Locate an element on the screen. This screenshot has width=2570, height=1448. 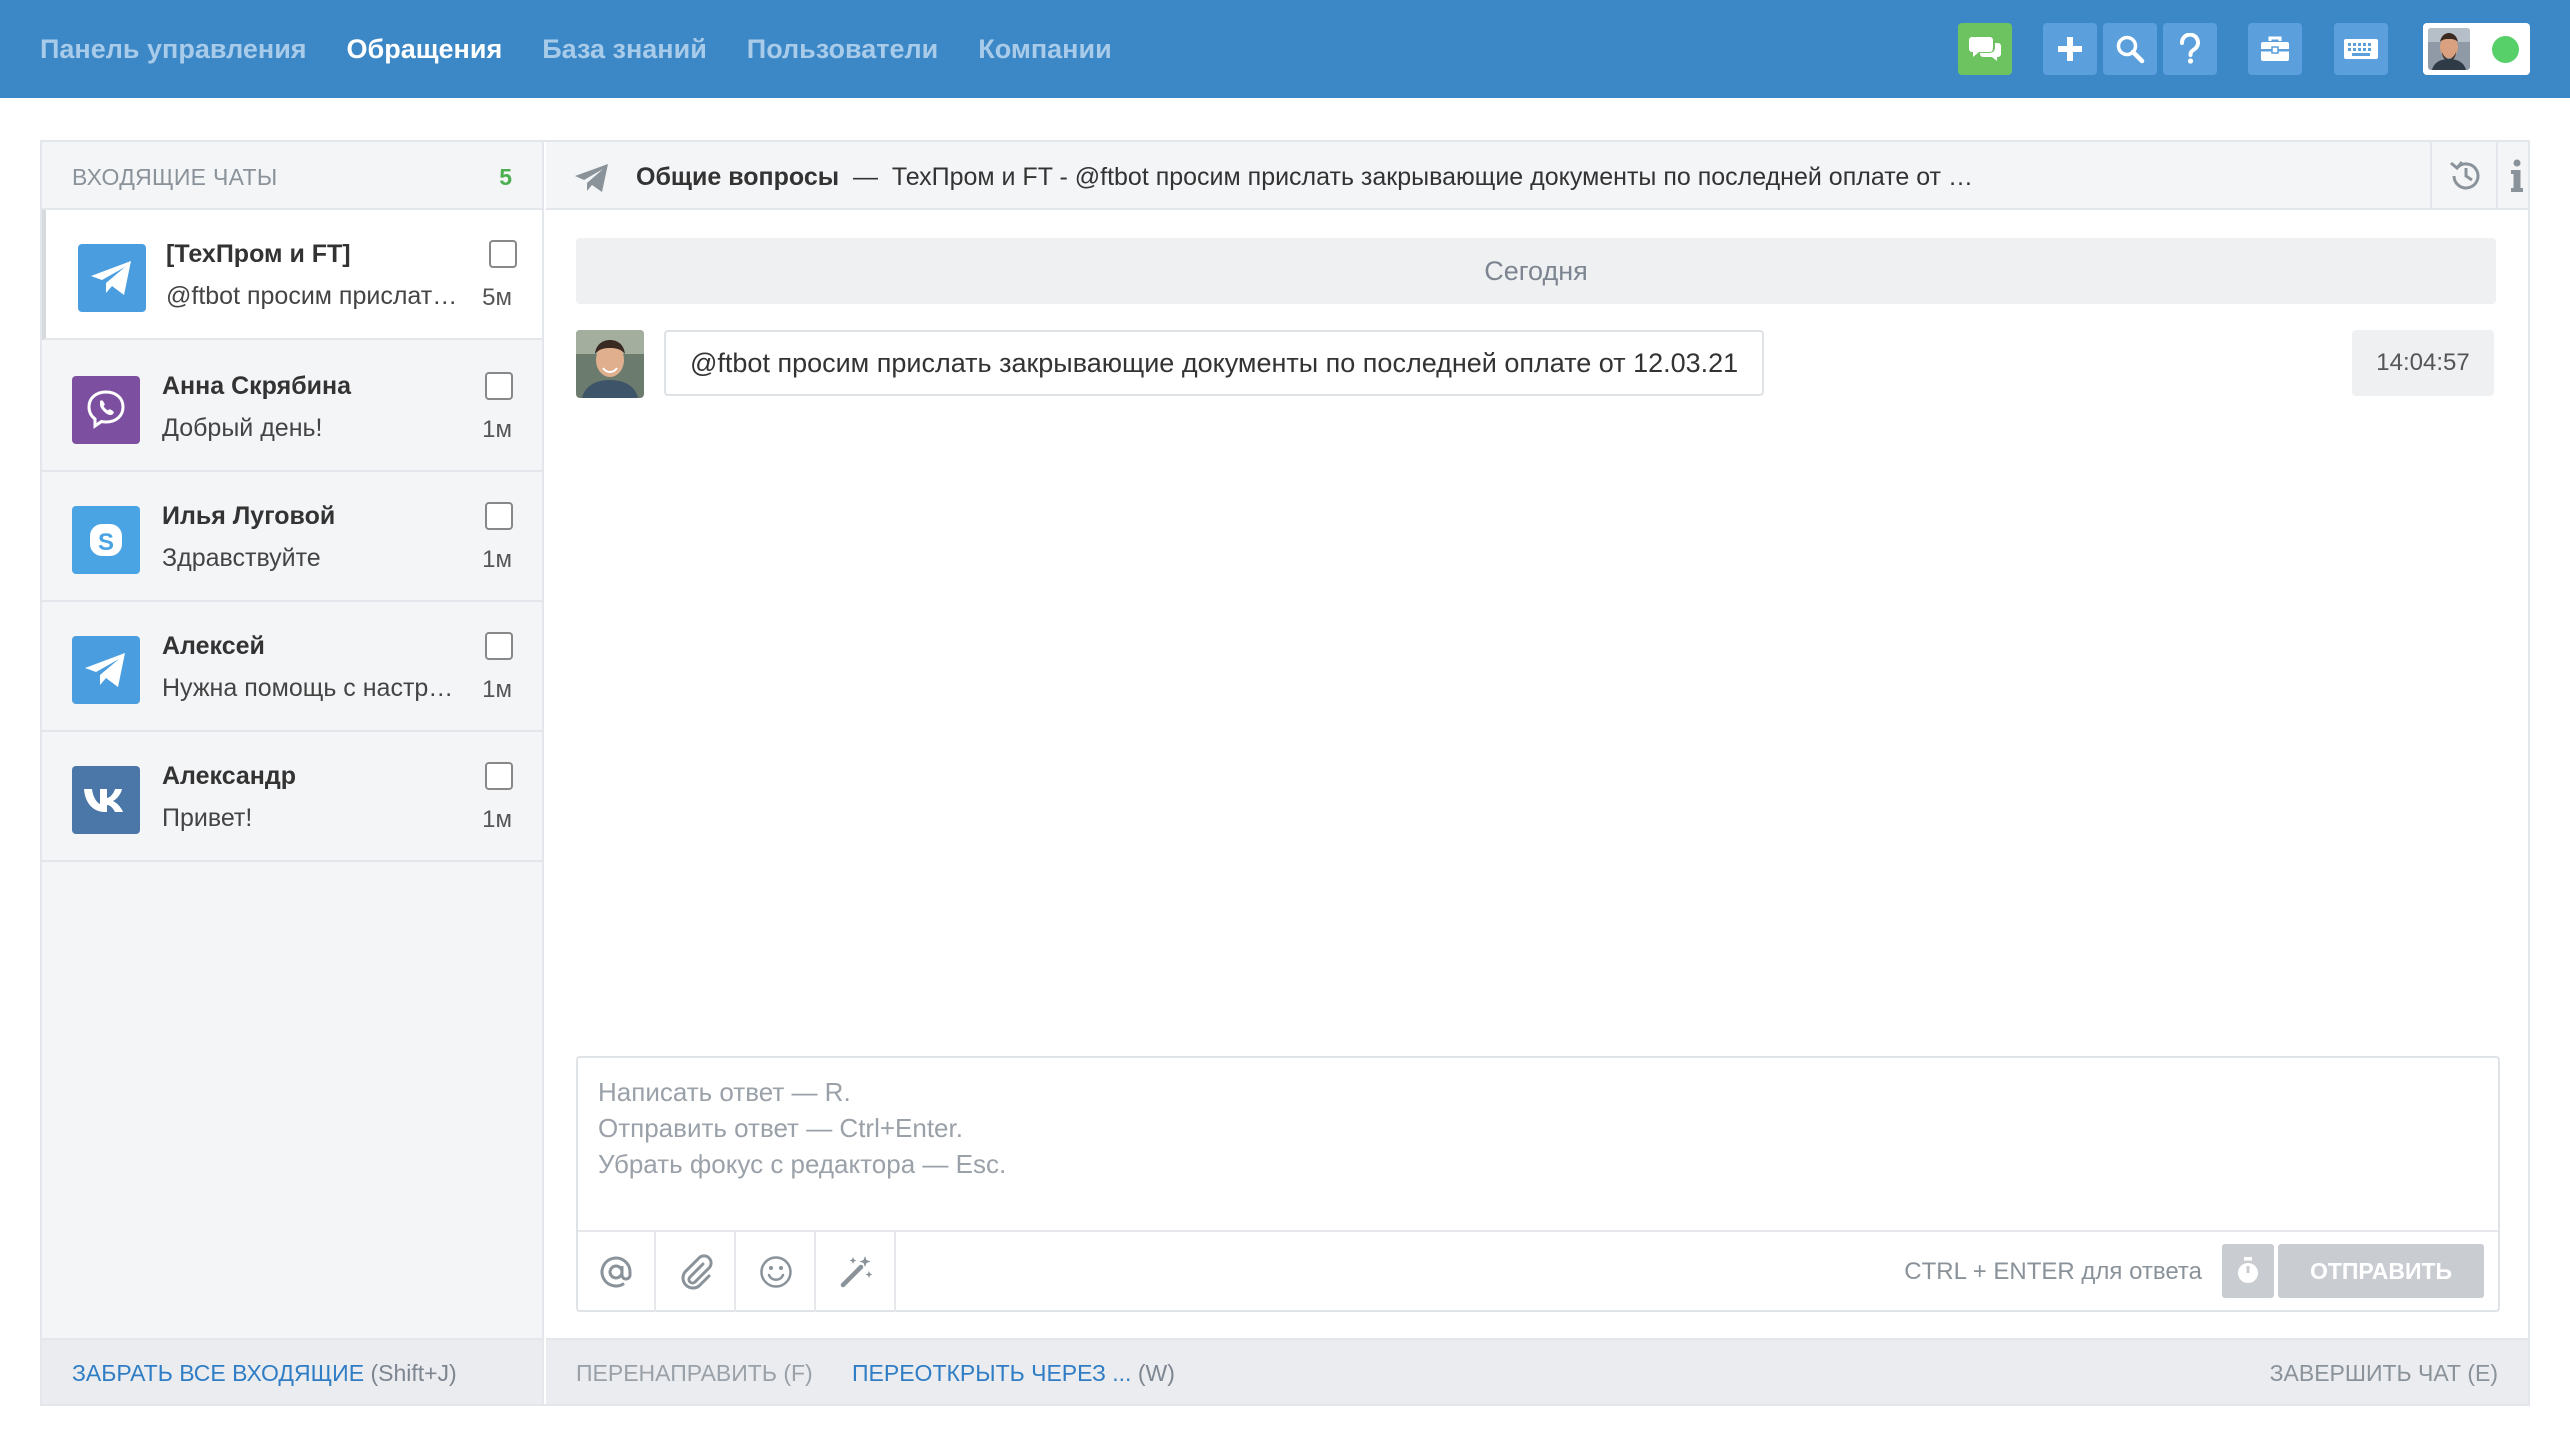
chat-name: Илья Луговой is located at coordinates (249, 516).